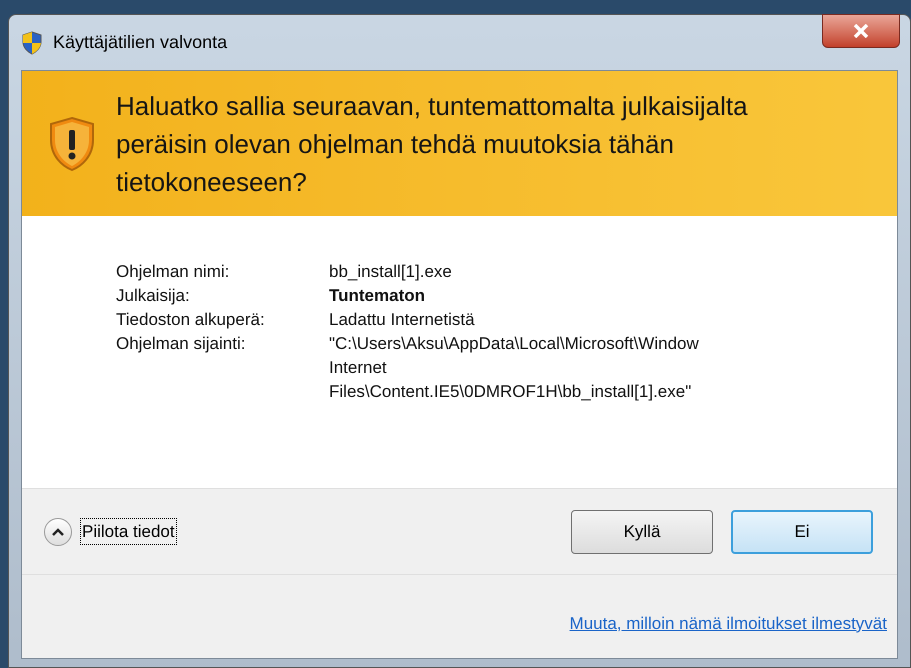 This screenshot has width=911, height=668. What do you see at coordinates (58, 532) in the screenshot?
I see `chevron-up-icon` at bounding box center [58, 532].